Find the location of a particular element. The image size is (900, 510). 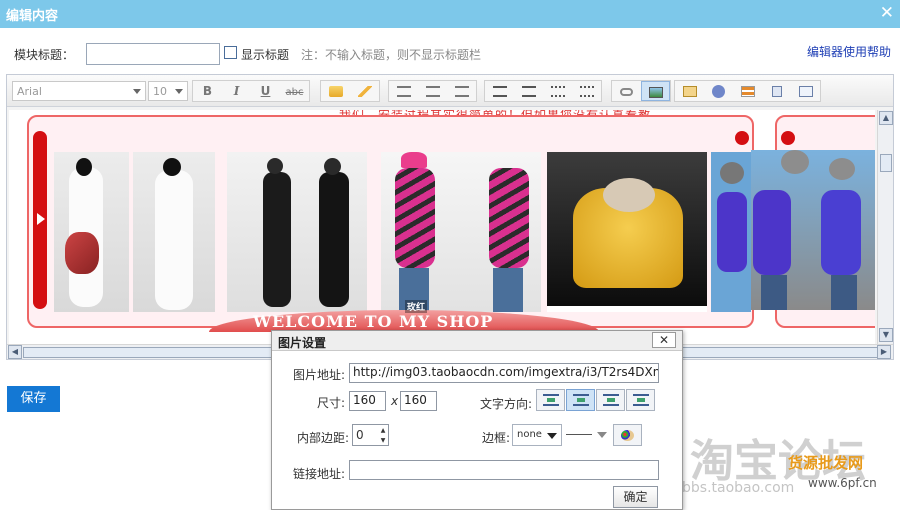

flash-icon is located at coordinates (718, 91).